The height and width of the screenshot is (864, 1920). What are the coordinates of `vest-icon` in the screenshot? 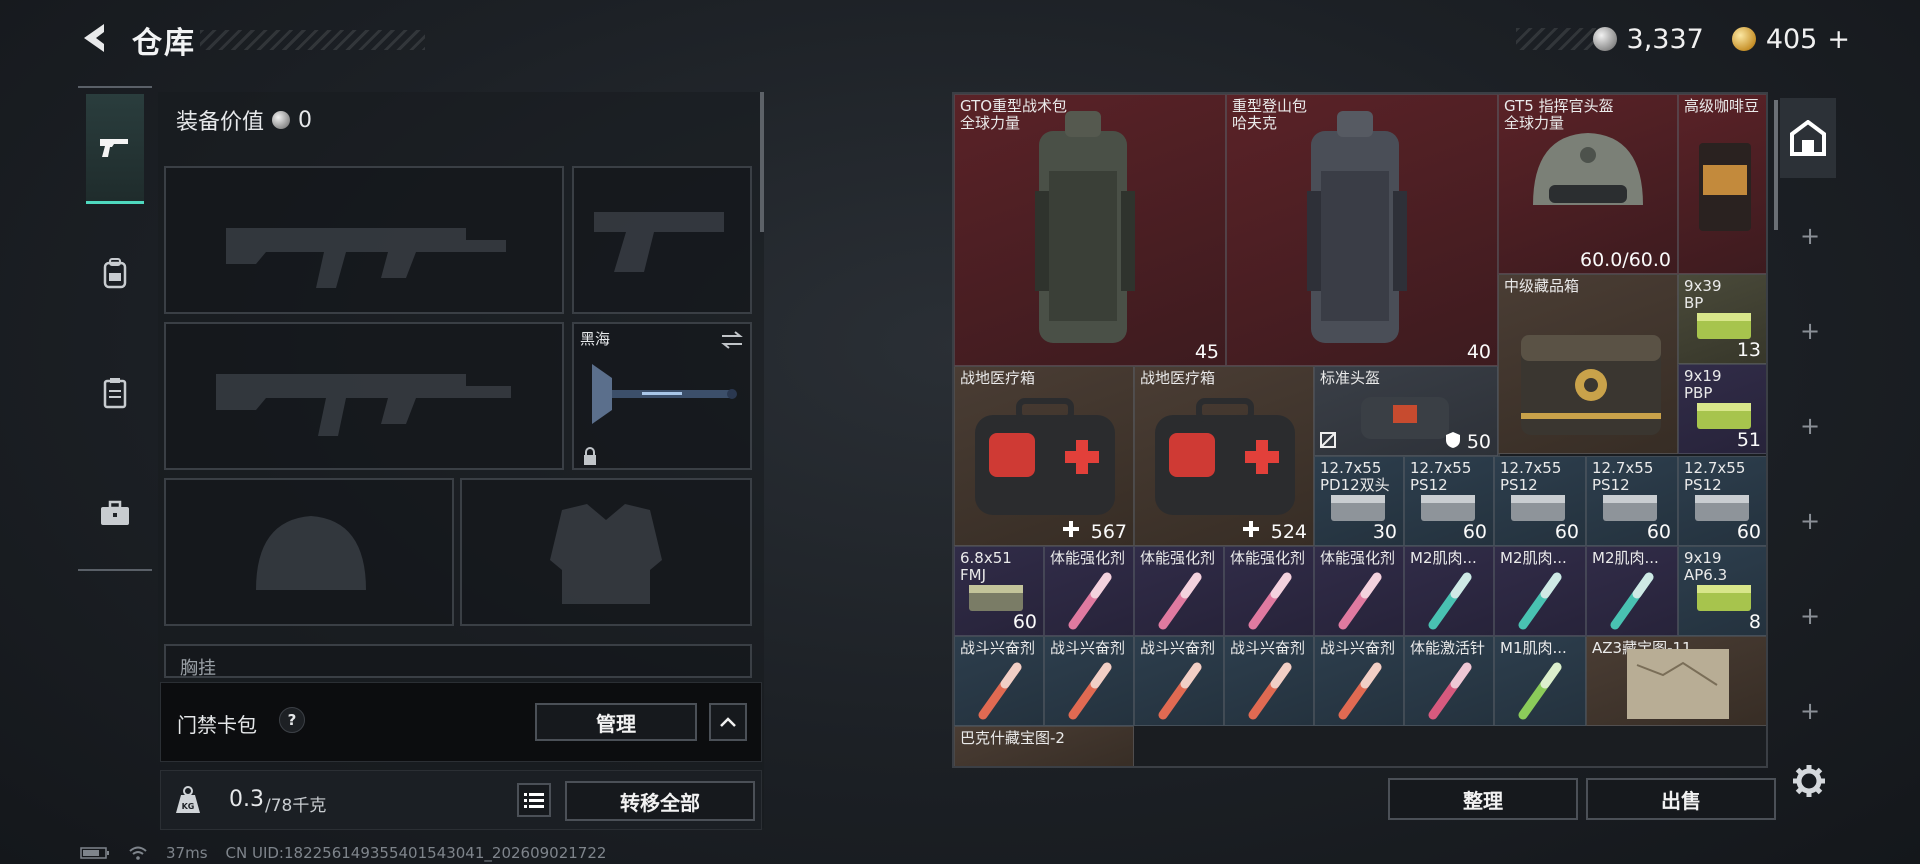 It's located at (115, 393).